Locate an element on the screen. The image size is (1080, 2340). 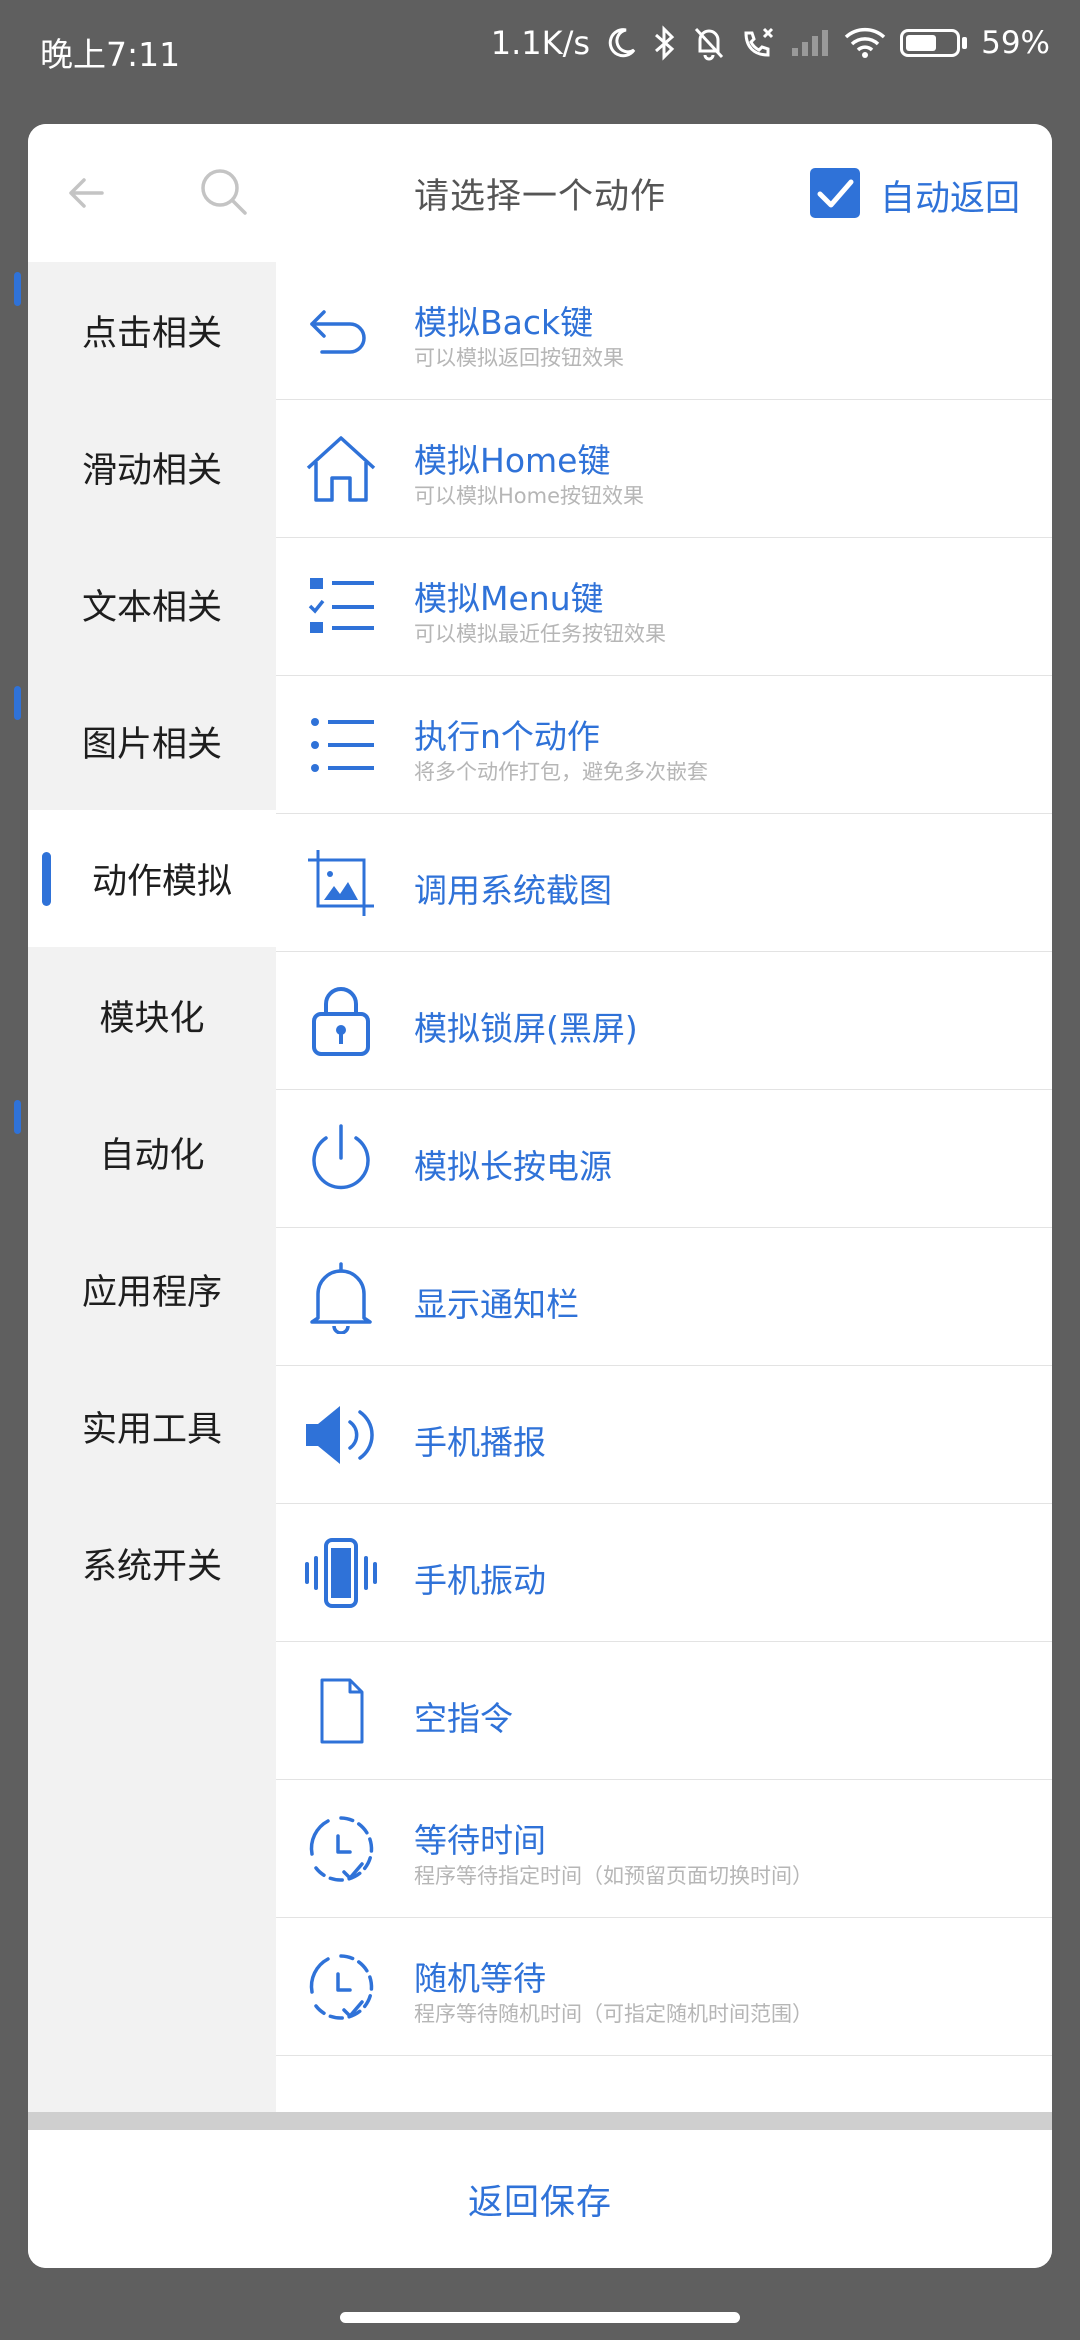
sidebar-item-label: 点击相关 is located at coordinates (151, 334).